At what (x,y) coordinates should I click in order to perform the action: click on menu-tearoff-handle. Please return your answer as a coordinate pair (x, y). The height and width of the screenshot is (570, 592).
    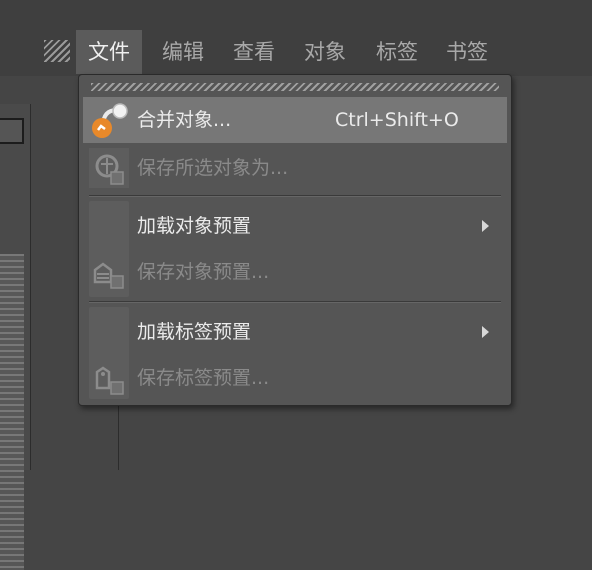
    Looking at the image, I should click on (295, 87).